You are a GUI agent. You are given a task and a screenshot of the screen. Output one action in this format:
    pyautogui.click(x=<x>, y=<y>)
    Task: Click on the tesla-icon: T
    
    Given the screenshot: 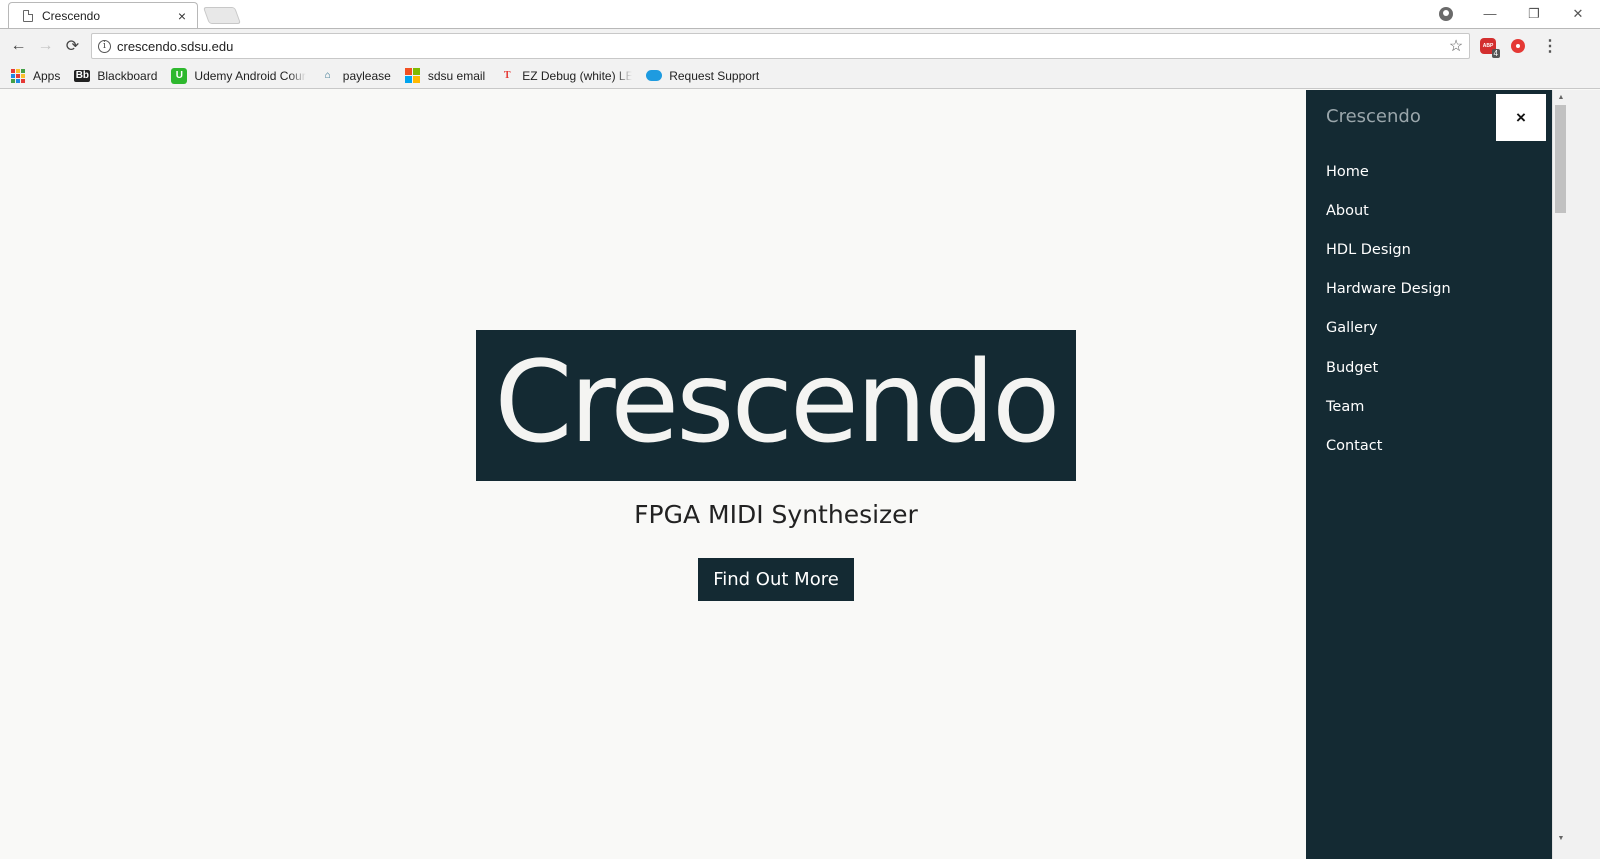 What is the action you would take?
    pyautogui.click(x=507, y=75)
    